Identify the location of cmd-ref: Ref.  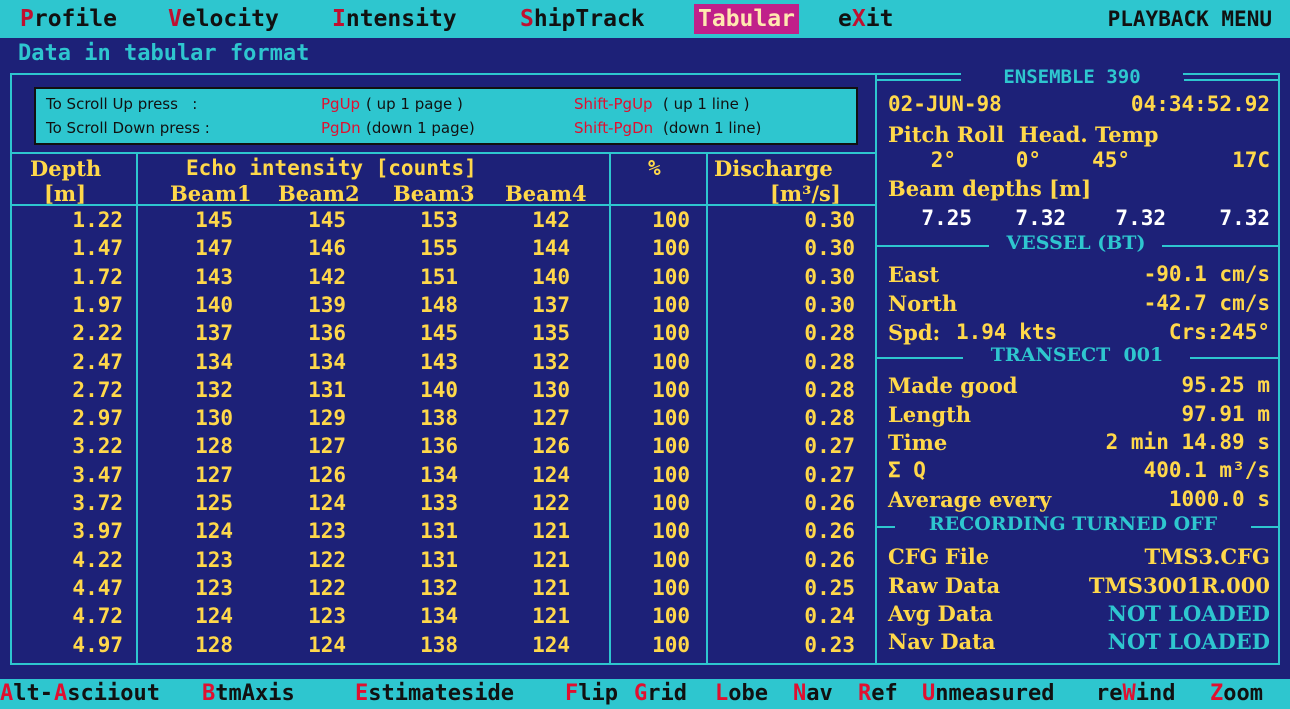
(878, 694).